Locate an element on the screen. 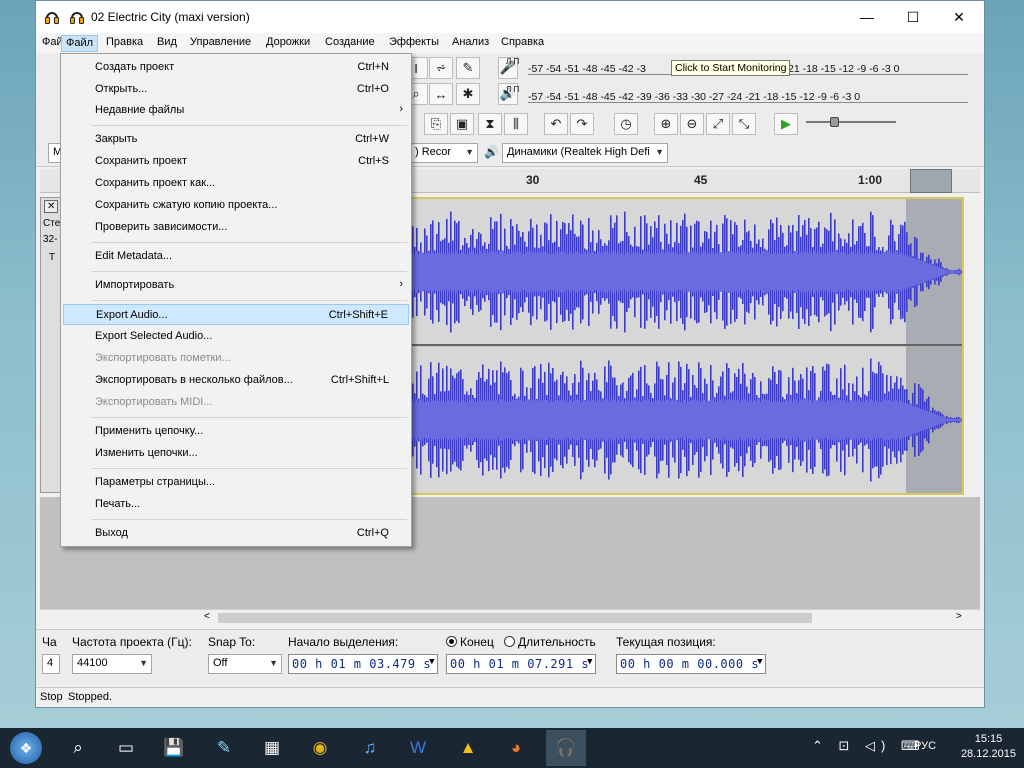  search-icon: ⌕ is located at coordinates (78, 748).